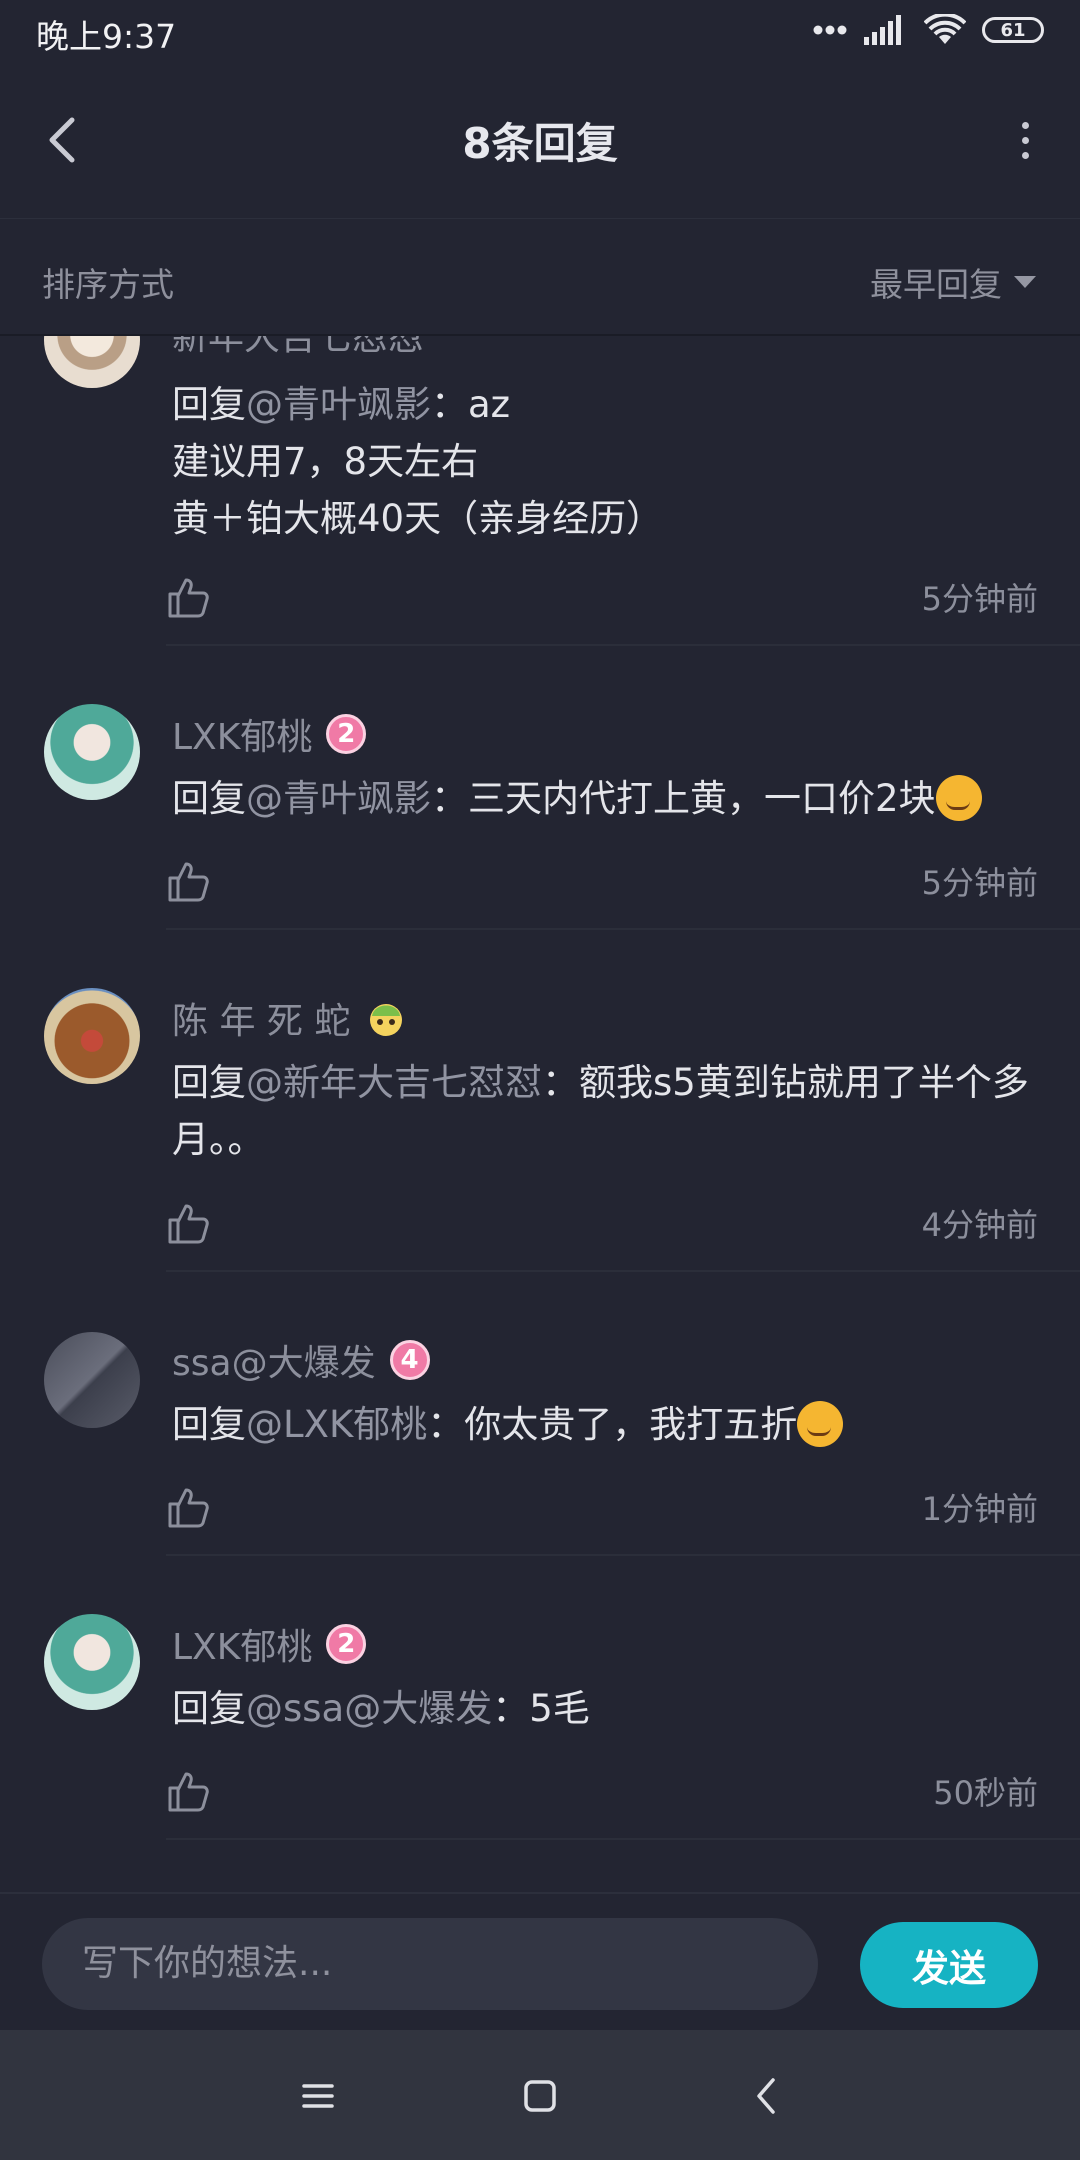 Image resolution: width=1080 pixels, height=2160 pixels. What do you see at coordinates (336, 1424) in the screenshot?
I see `mention-link: @LXK郁桃` at bounding box center [336, 1424].